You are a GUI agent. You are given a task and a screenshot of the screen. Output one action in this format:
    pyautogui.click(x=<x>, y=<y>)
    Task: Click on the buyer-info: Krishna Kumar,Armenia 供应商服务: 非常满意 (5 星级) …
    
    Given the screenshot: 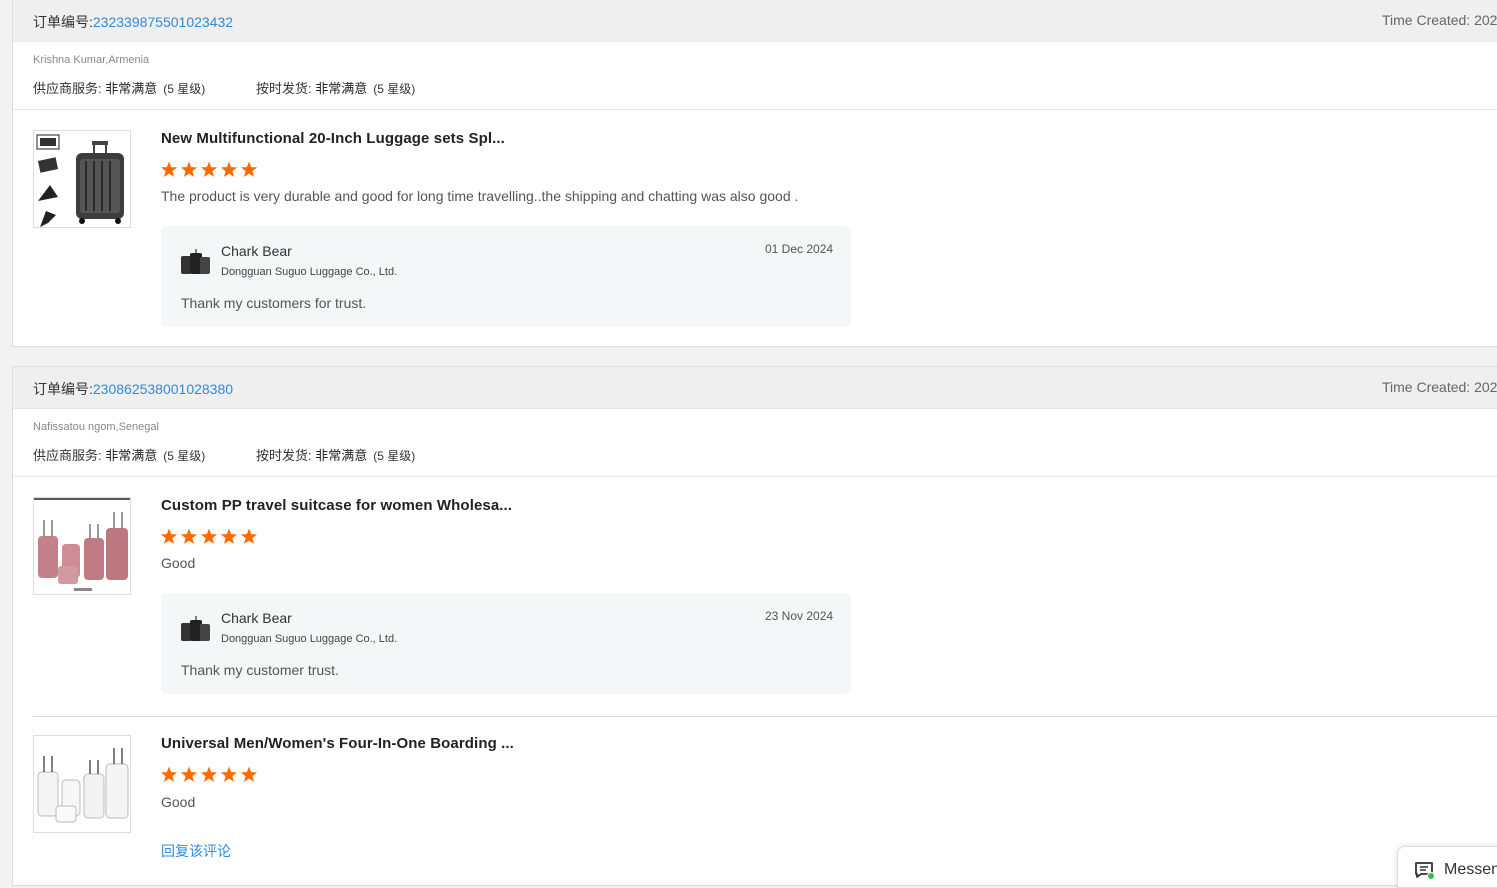 What is the action you would take?
    pyautogui.click(x=755, y=76)
    